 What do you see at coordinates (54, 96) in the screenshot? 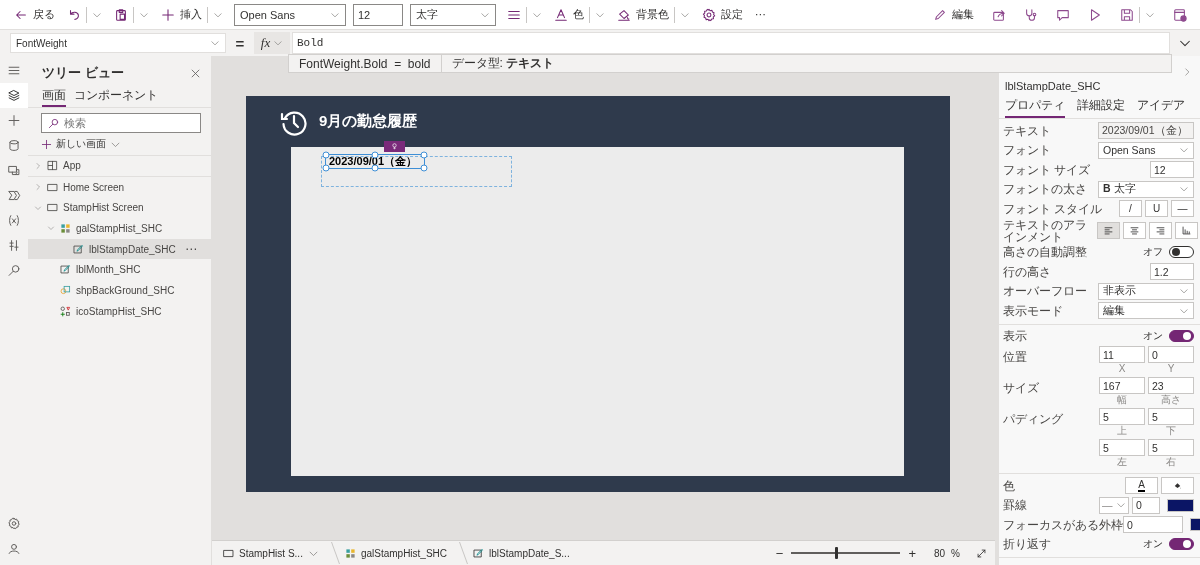
I see `tab: 画面` at bounding box center [54, 96].